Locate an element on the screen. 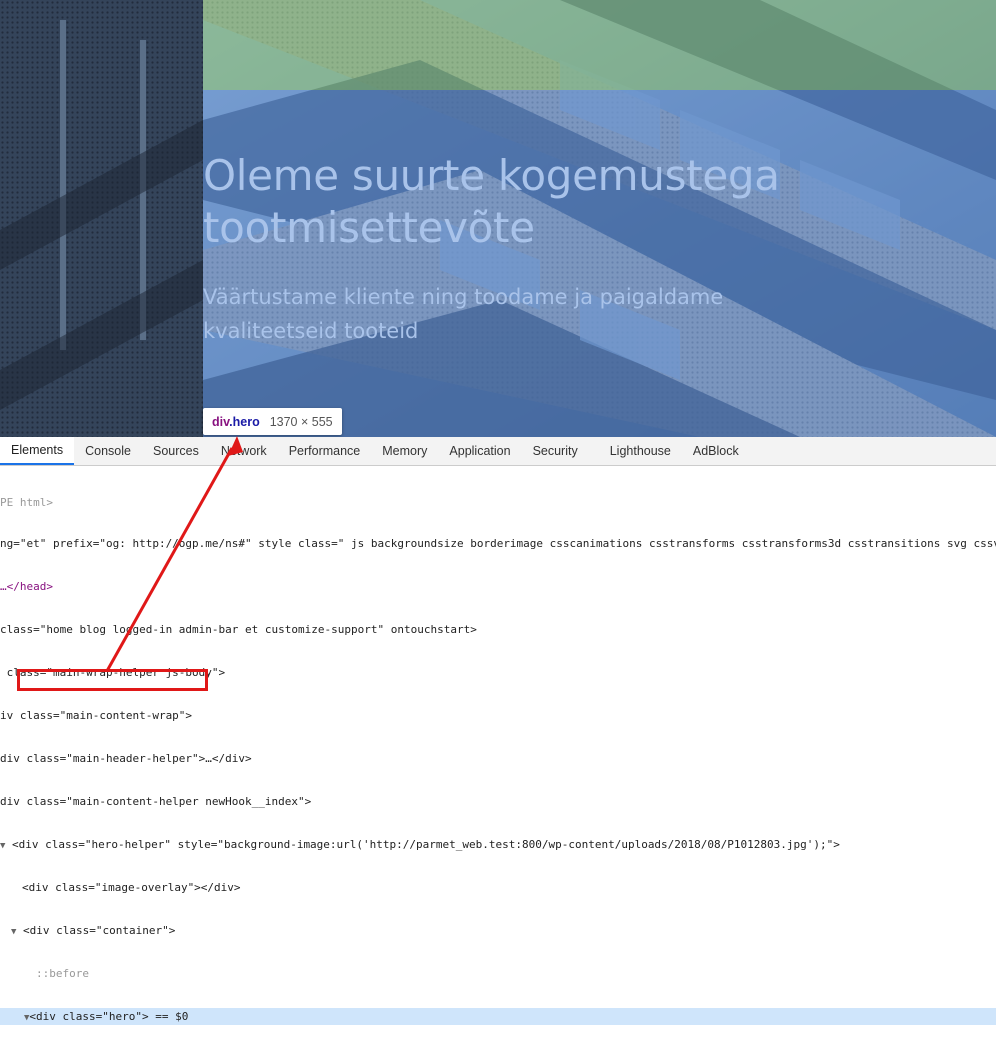  tooltip-class: .hero is located at coordinates (244, 421).